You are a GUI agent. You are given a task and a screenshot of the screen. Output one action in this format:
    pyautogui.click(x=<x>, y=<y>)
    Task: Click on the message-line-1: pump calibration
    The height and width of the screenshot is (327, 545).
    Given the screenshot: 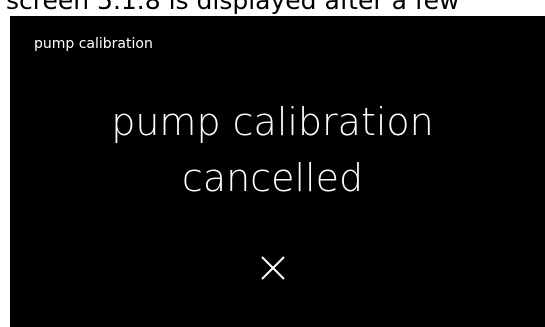 What is the action you would take?
    pyautogui.click(x=272, y=122)
    